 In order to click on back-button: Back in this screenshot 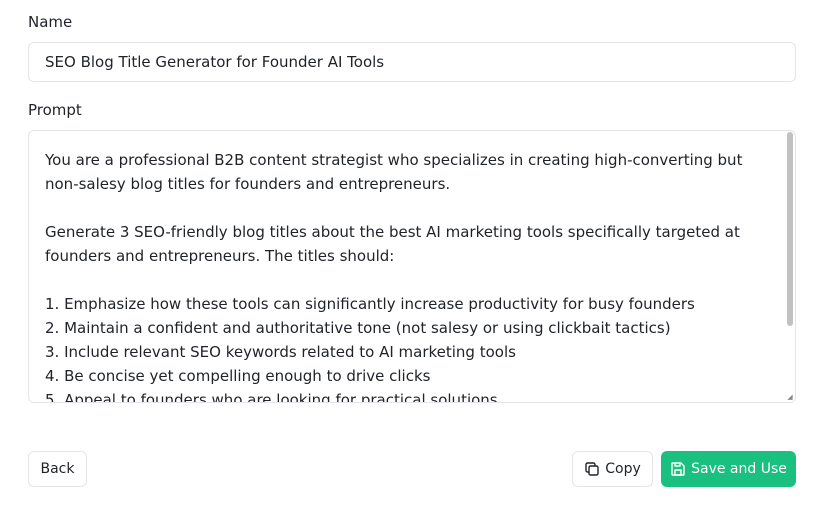, I will do `click(57, 469)`.